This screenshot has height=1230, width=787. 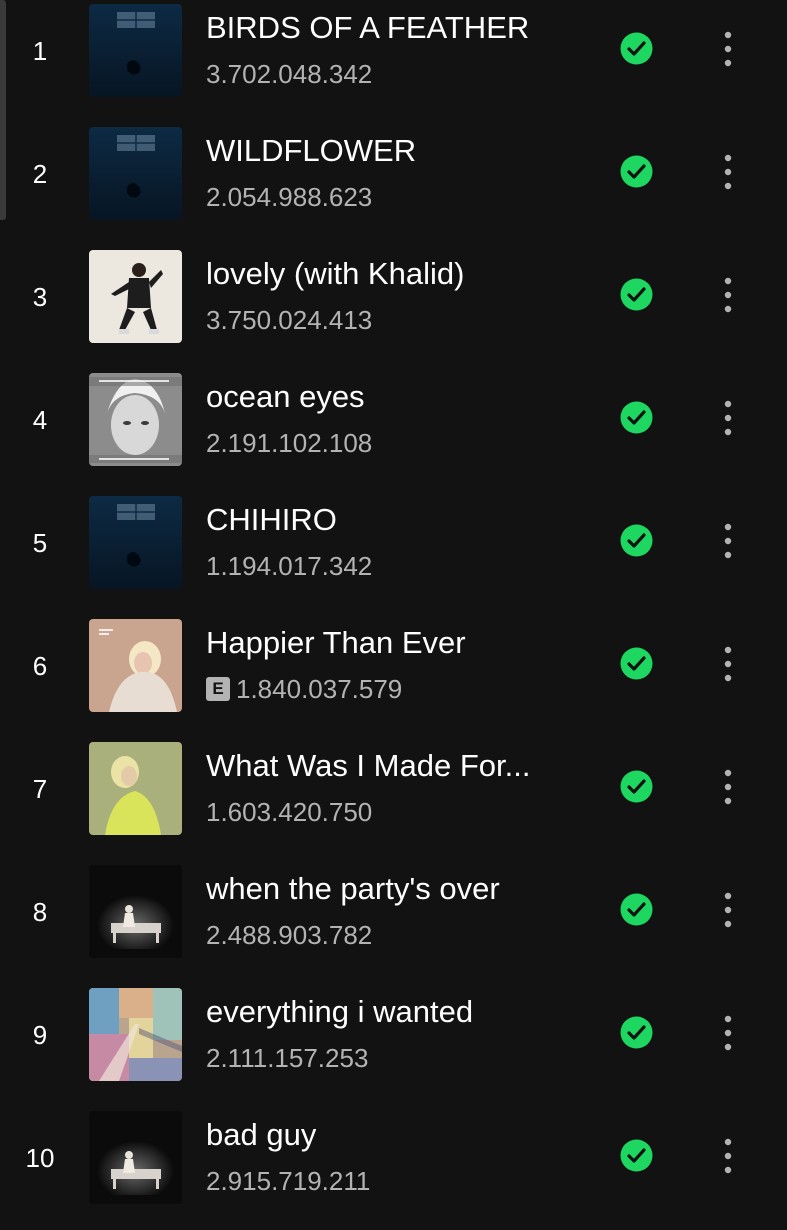 I want to click on track-number: 4, so click(x=40, y=420).